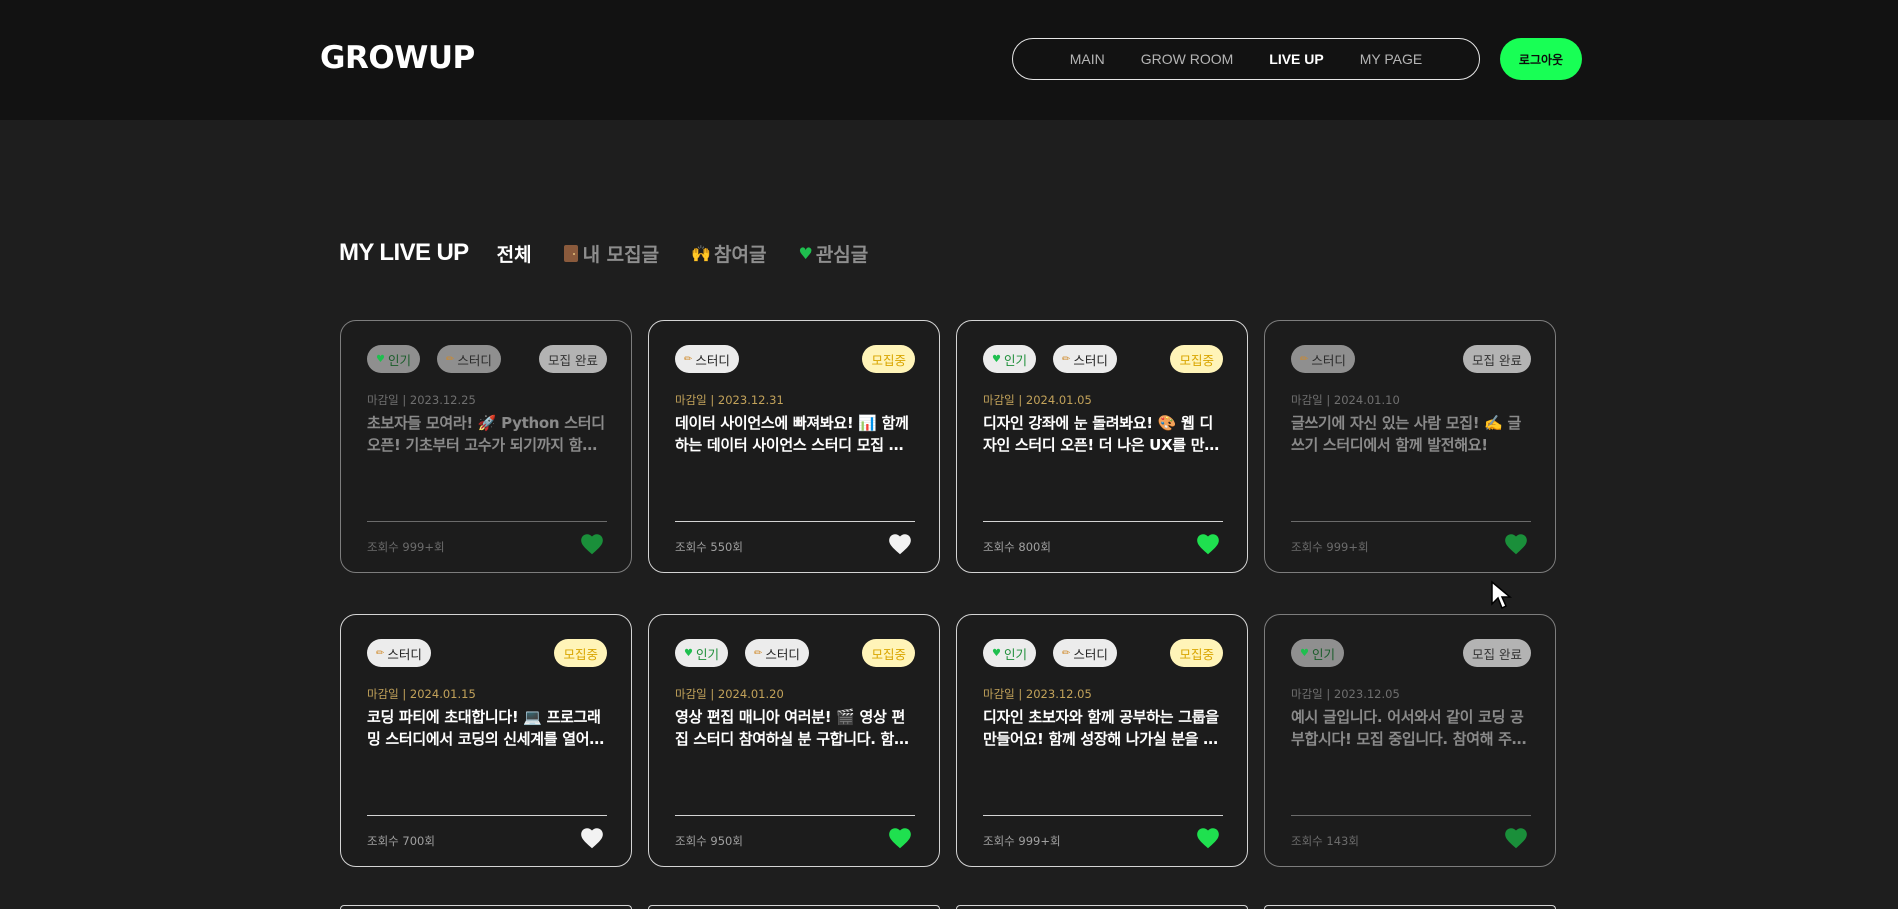 This screenshot has width=1898, height=909. Describe the element at coordinates (842, 254) in the screenshot. I see `tab-favorites-label: 관심글` at that location.